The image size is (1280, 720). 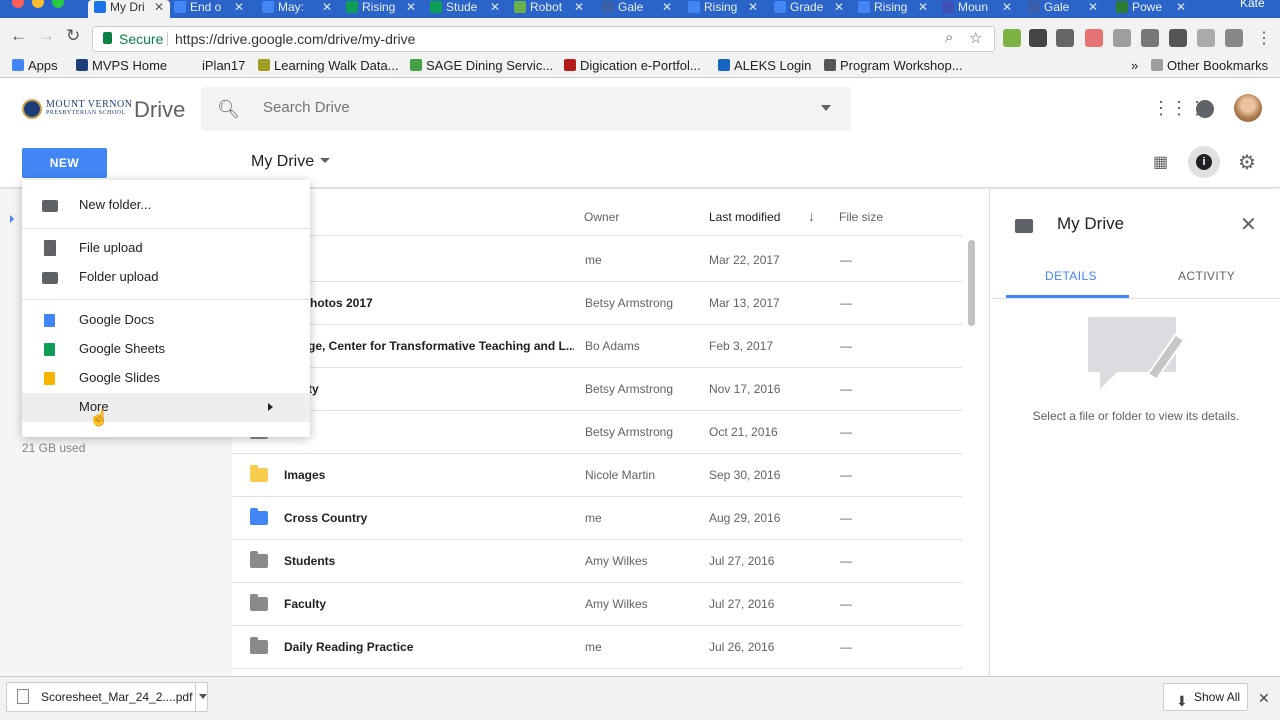 I want to click on scrollbar, so click(x=971, y=283).